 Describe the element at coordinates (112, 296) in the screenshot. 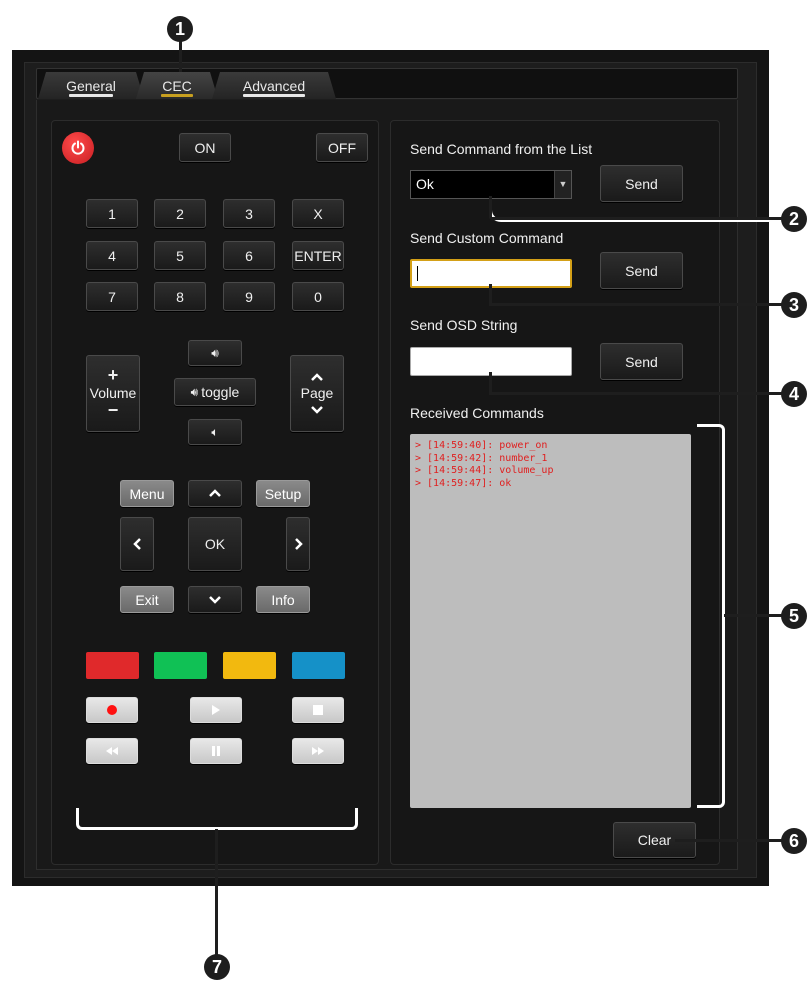

I see `key-7: 7` at that location.